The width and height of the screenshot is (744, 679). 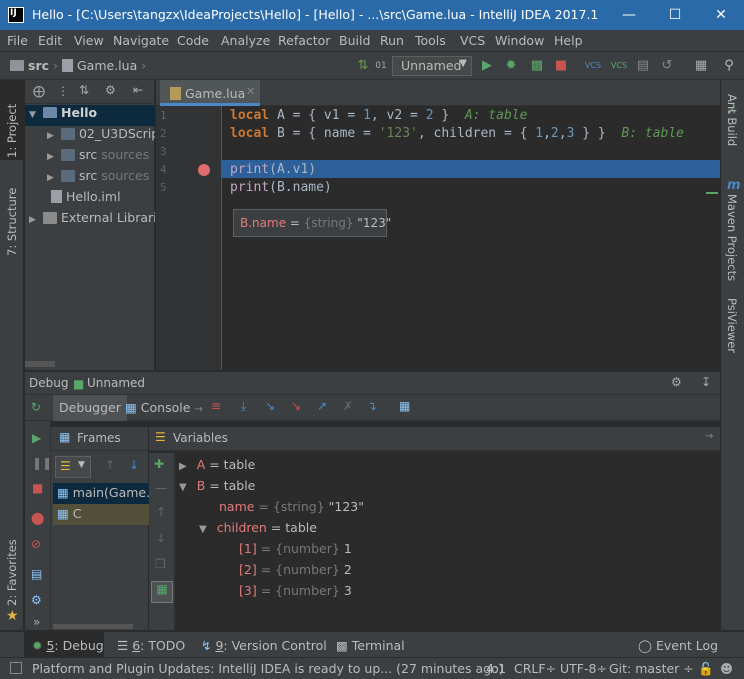 I want to click on tab-debug: ✹ 5: Debug, so click(x=68, y=645).